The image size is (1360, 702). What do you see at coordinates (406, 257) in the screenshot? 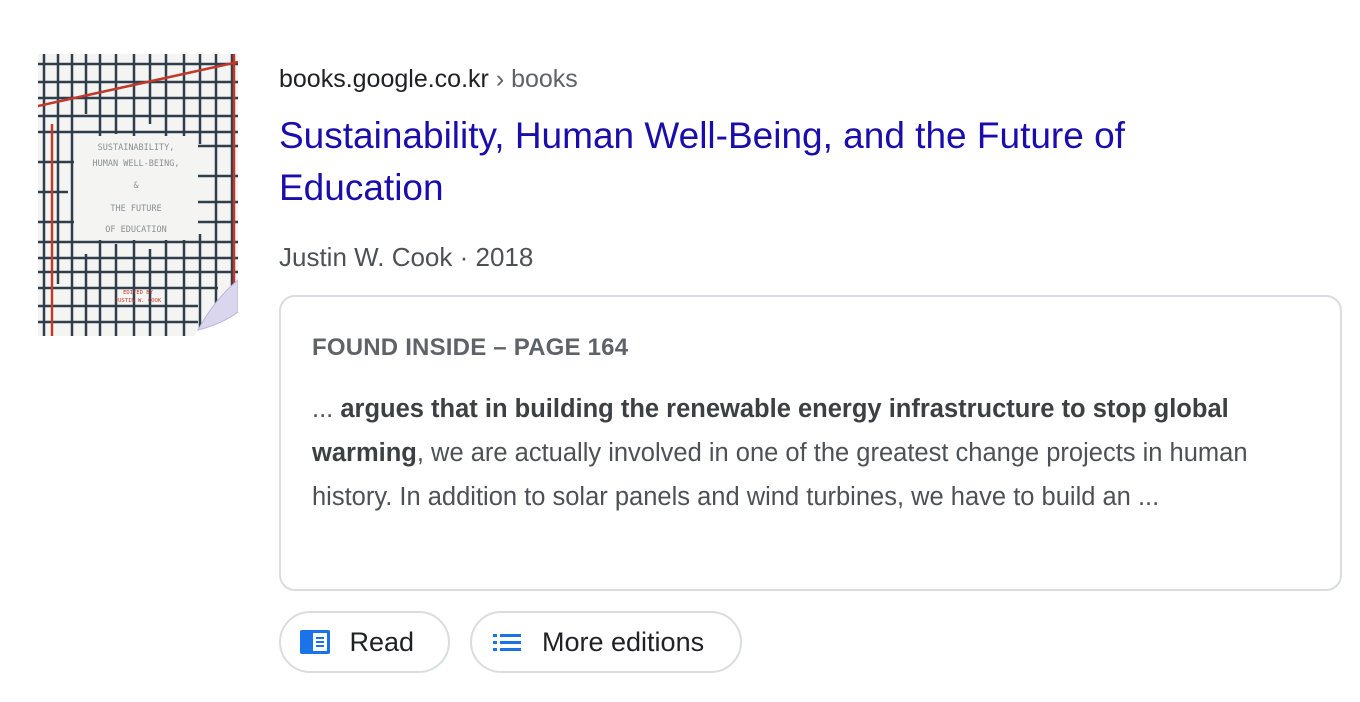
I see `author-year: Justin W. Cook · 2018` at bounding box center [406, 257].